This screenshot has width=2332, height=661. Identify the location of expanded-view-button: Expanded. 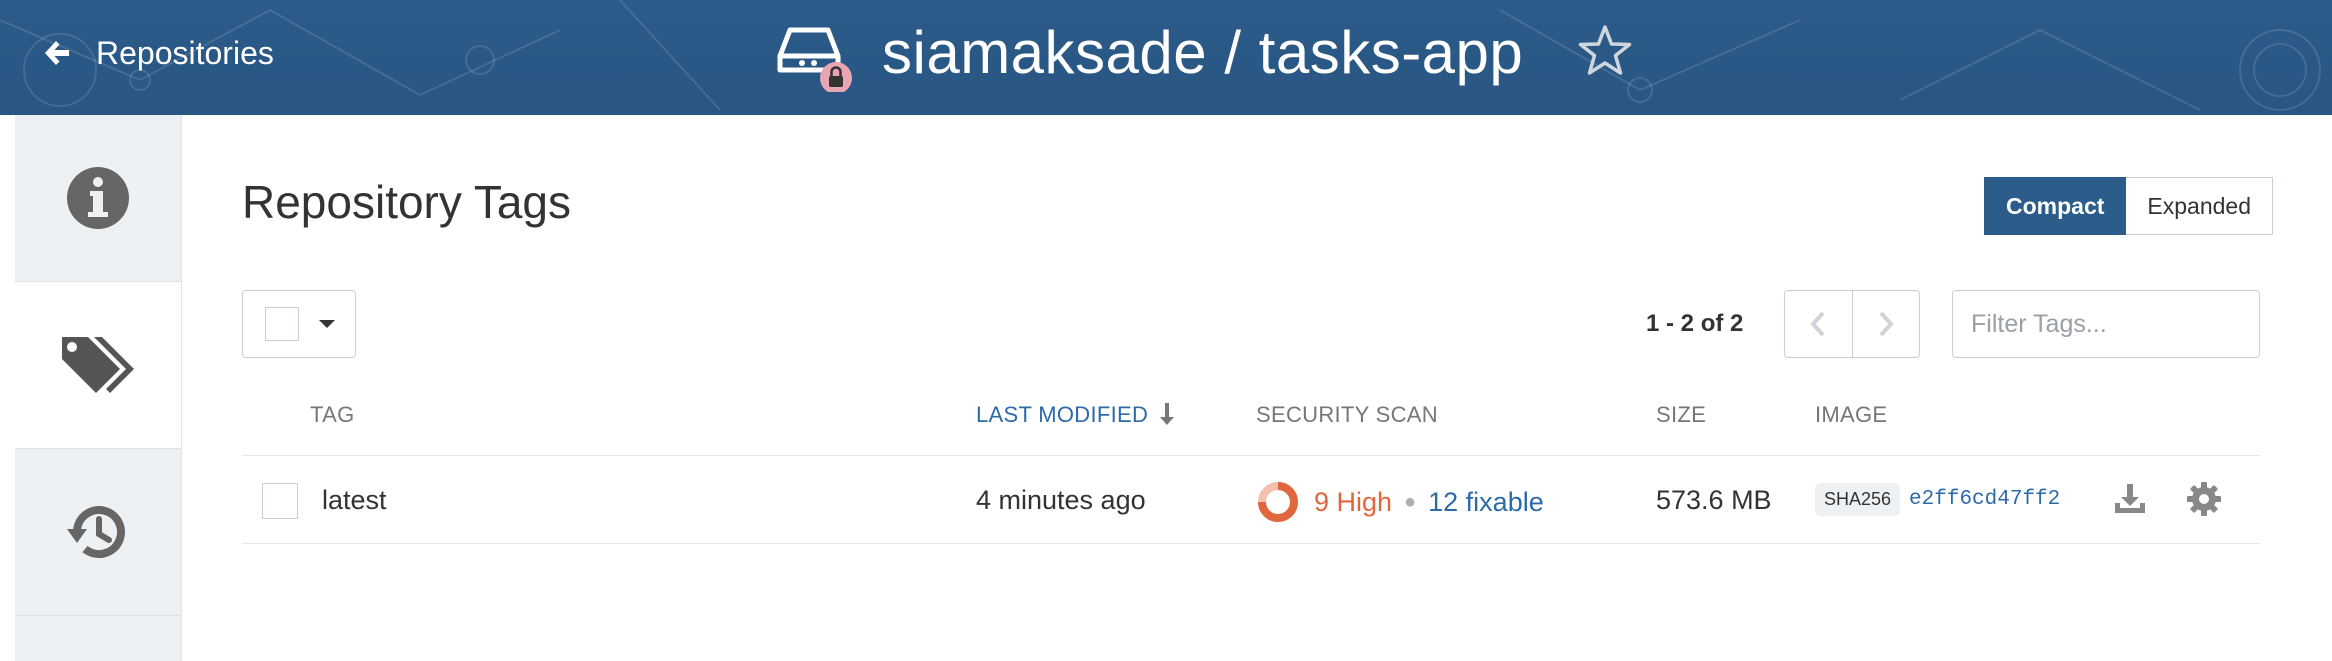
(2199, 206).